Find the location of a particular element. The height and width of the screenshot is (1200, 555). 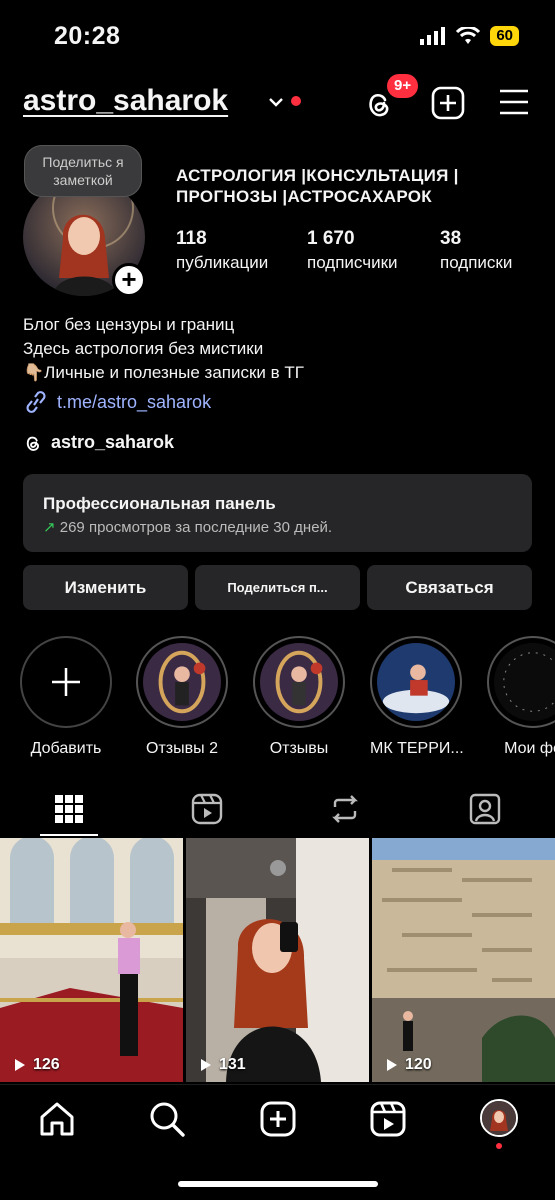

battery-indicator: 60 is located at coordinates (504, 36).